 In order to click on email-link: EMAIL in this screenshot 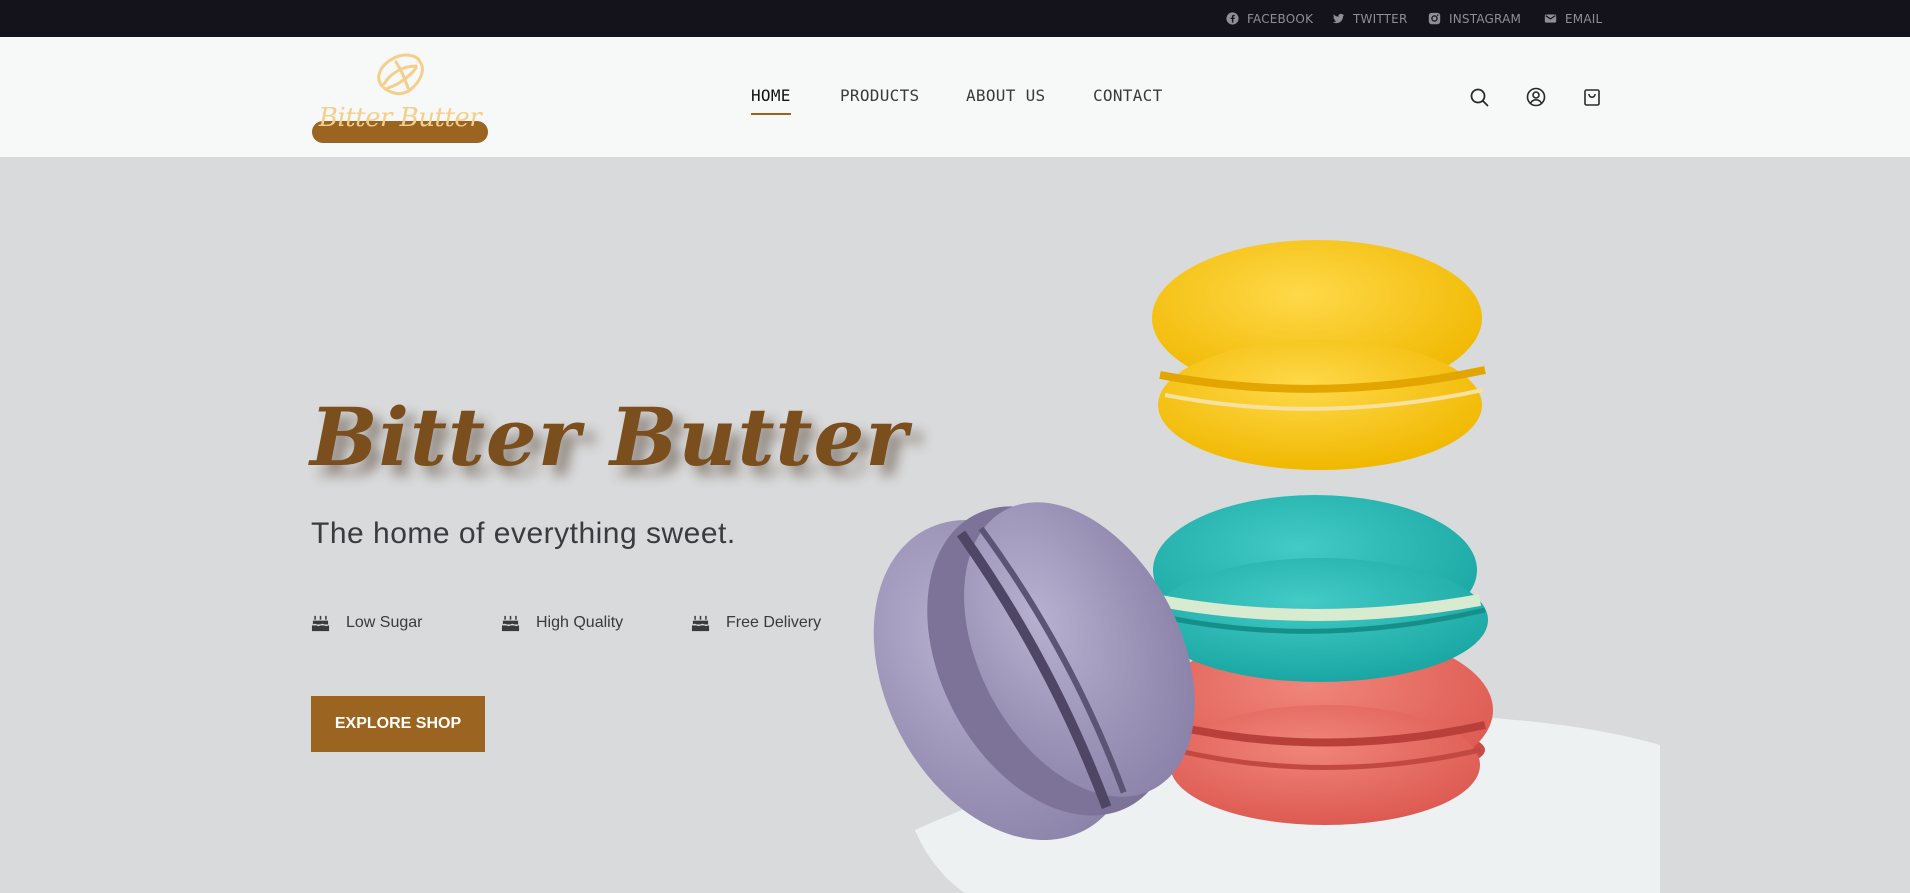, I will do `click(1573, 18)`.